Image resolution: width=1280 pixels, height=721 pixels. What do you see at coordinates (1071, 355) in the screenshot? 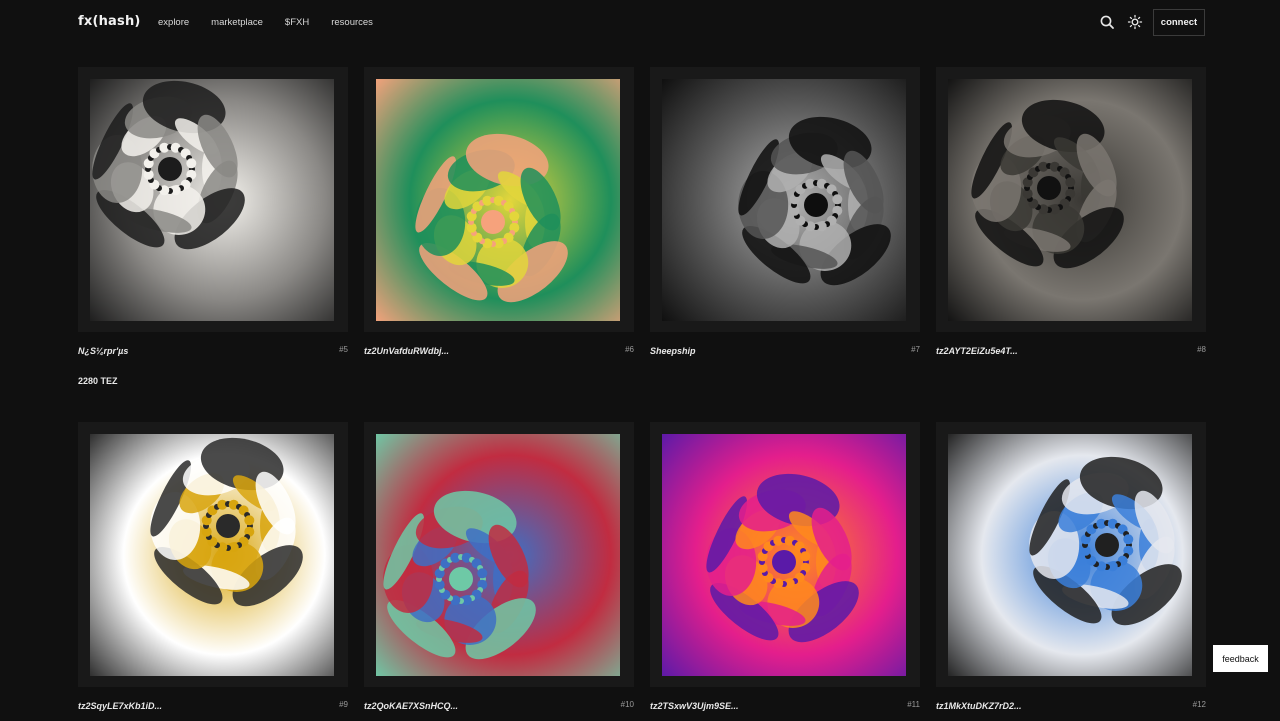
I see `card-meta: tz2AYT2EiZu5e4T... #8` at bounding box center [1071, 355].